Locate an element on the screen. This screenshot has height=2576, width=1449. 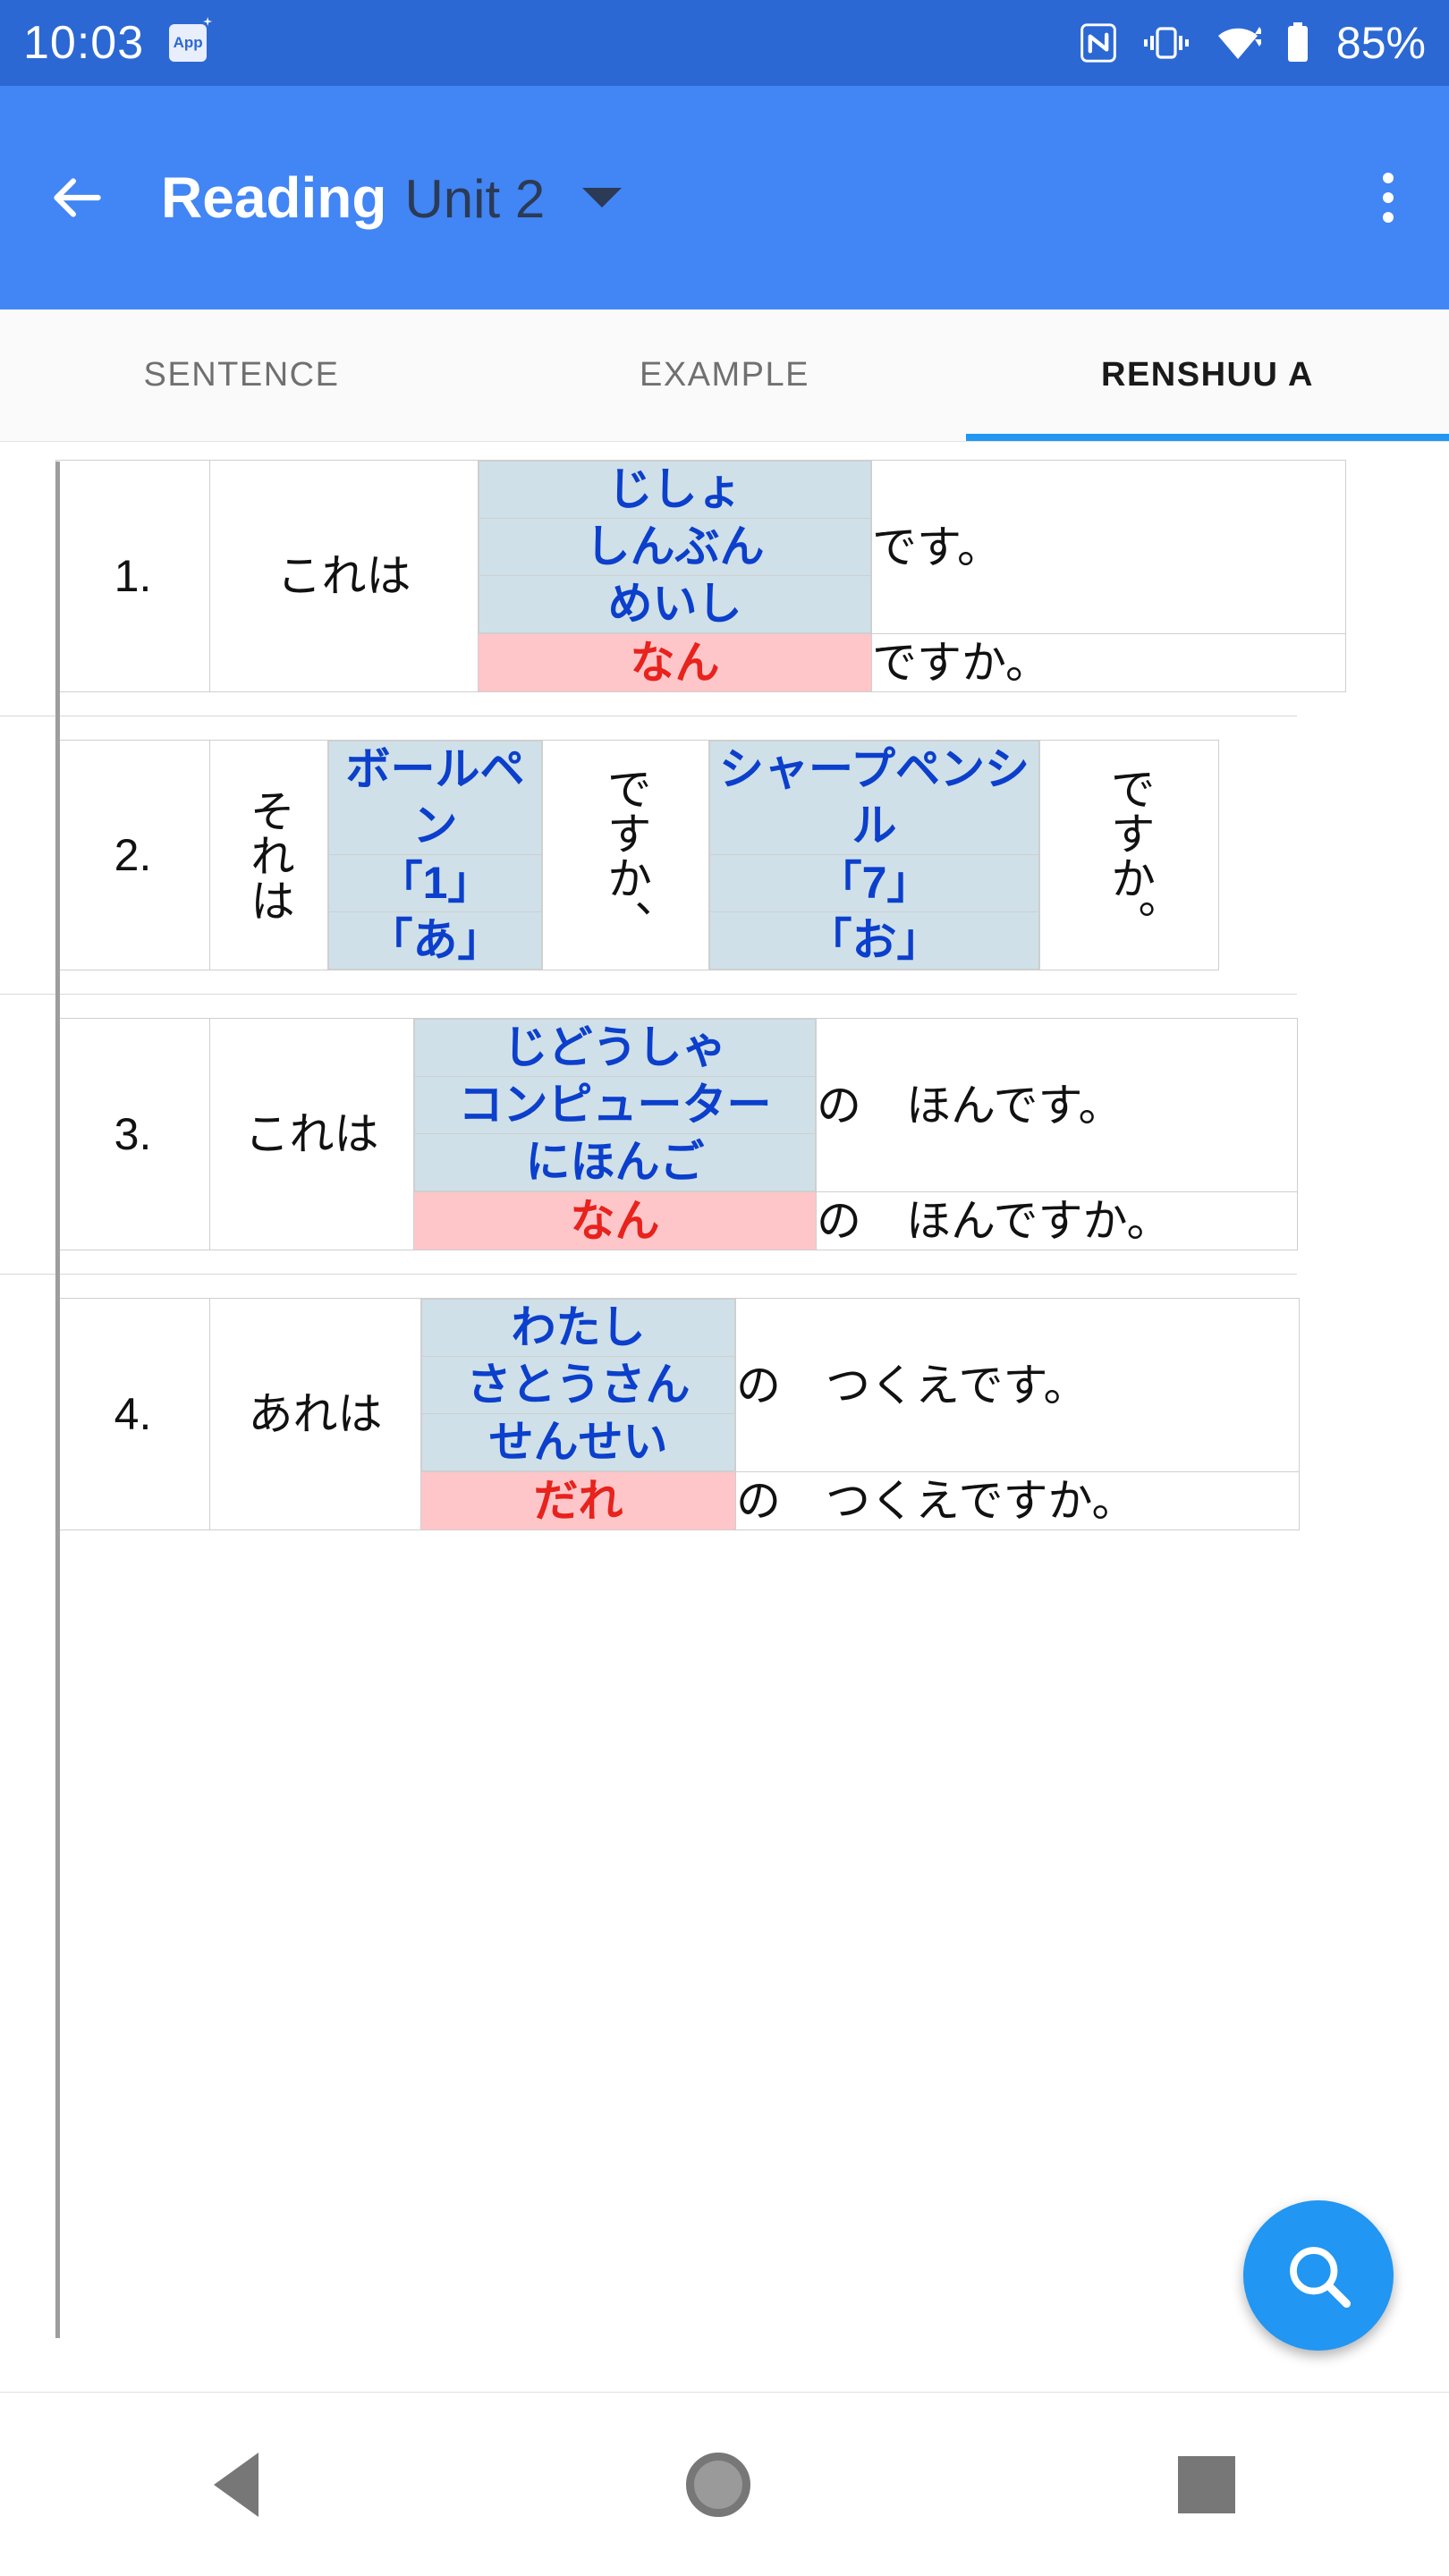
blue-options-group: じどうしゃ コンピューター にほんご is located at coordinates (615, 1105).